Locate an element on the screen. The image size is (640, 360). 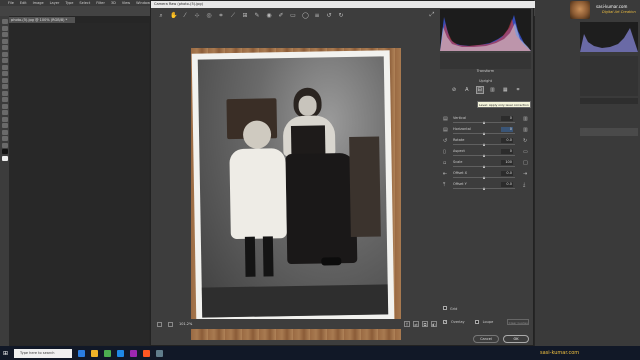
targeted-adjust-icon: ◎ is located at coordinates (209, 15).